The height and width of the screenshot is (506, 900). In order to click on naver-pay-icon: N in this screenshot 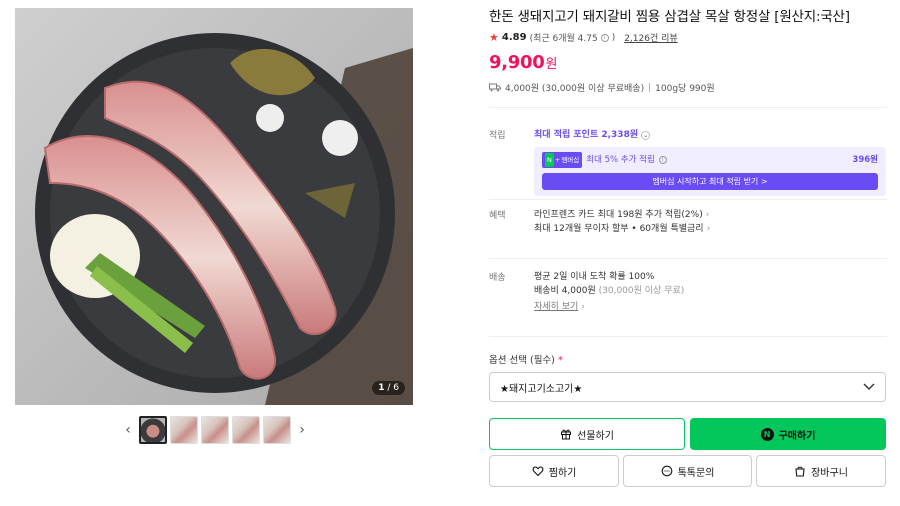, I will do `click(767, 434)`.